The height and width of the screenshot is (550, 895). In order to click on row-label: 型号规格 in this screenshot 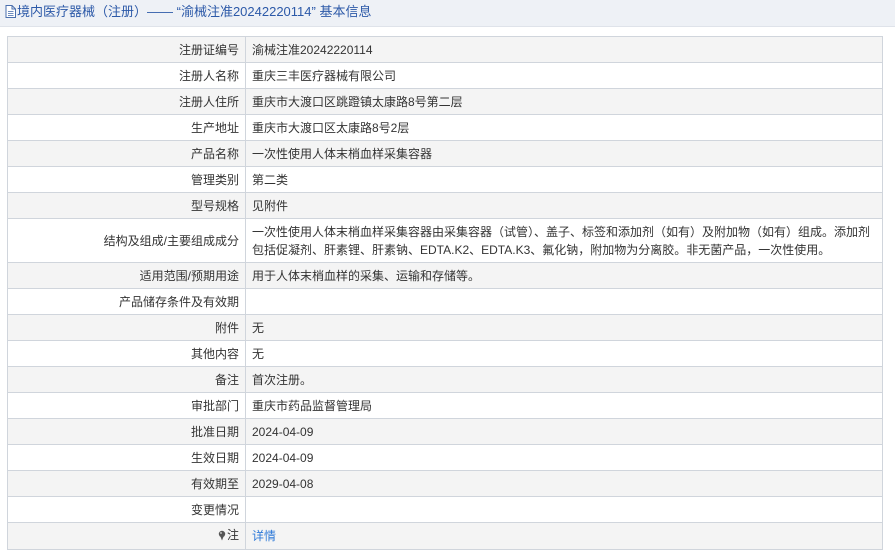, I will do `click(126, 205)`.